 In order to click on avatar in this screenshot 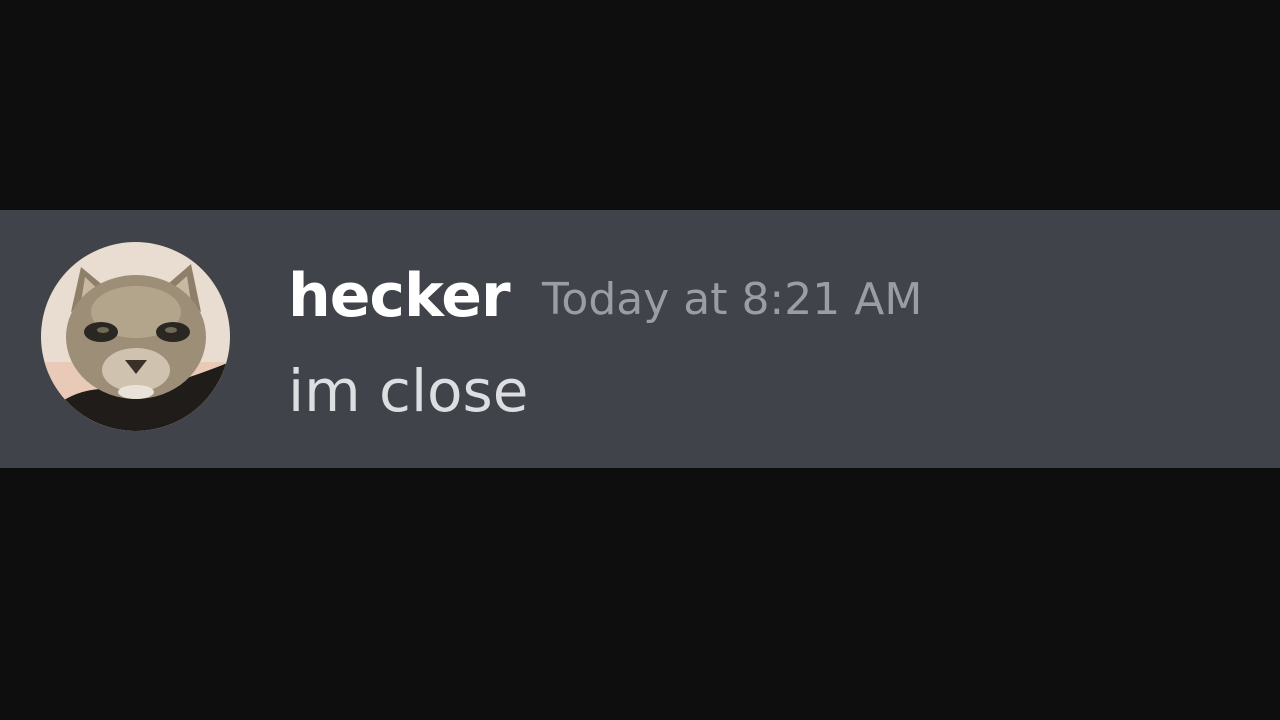, I will do `click(135, 336)`.